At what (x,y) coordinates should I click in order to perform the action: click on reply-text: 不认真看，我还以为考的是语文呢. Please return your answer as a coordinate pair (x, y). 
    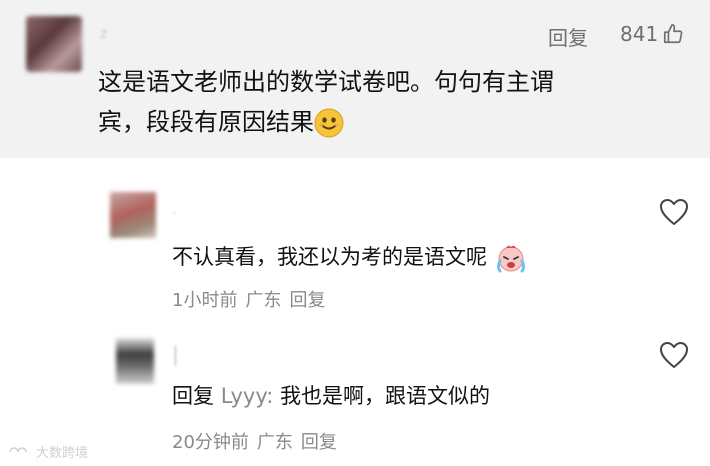
    Looking at the image, I should click on (350, 257).